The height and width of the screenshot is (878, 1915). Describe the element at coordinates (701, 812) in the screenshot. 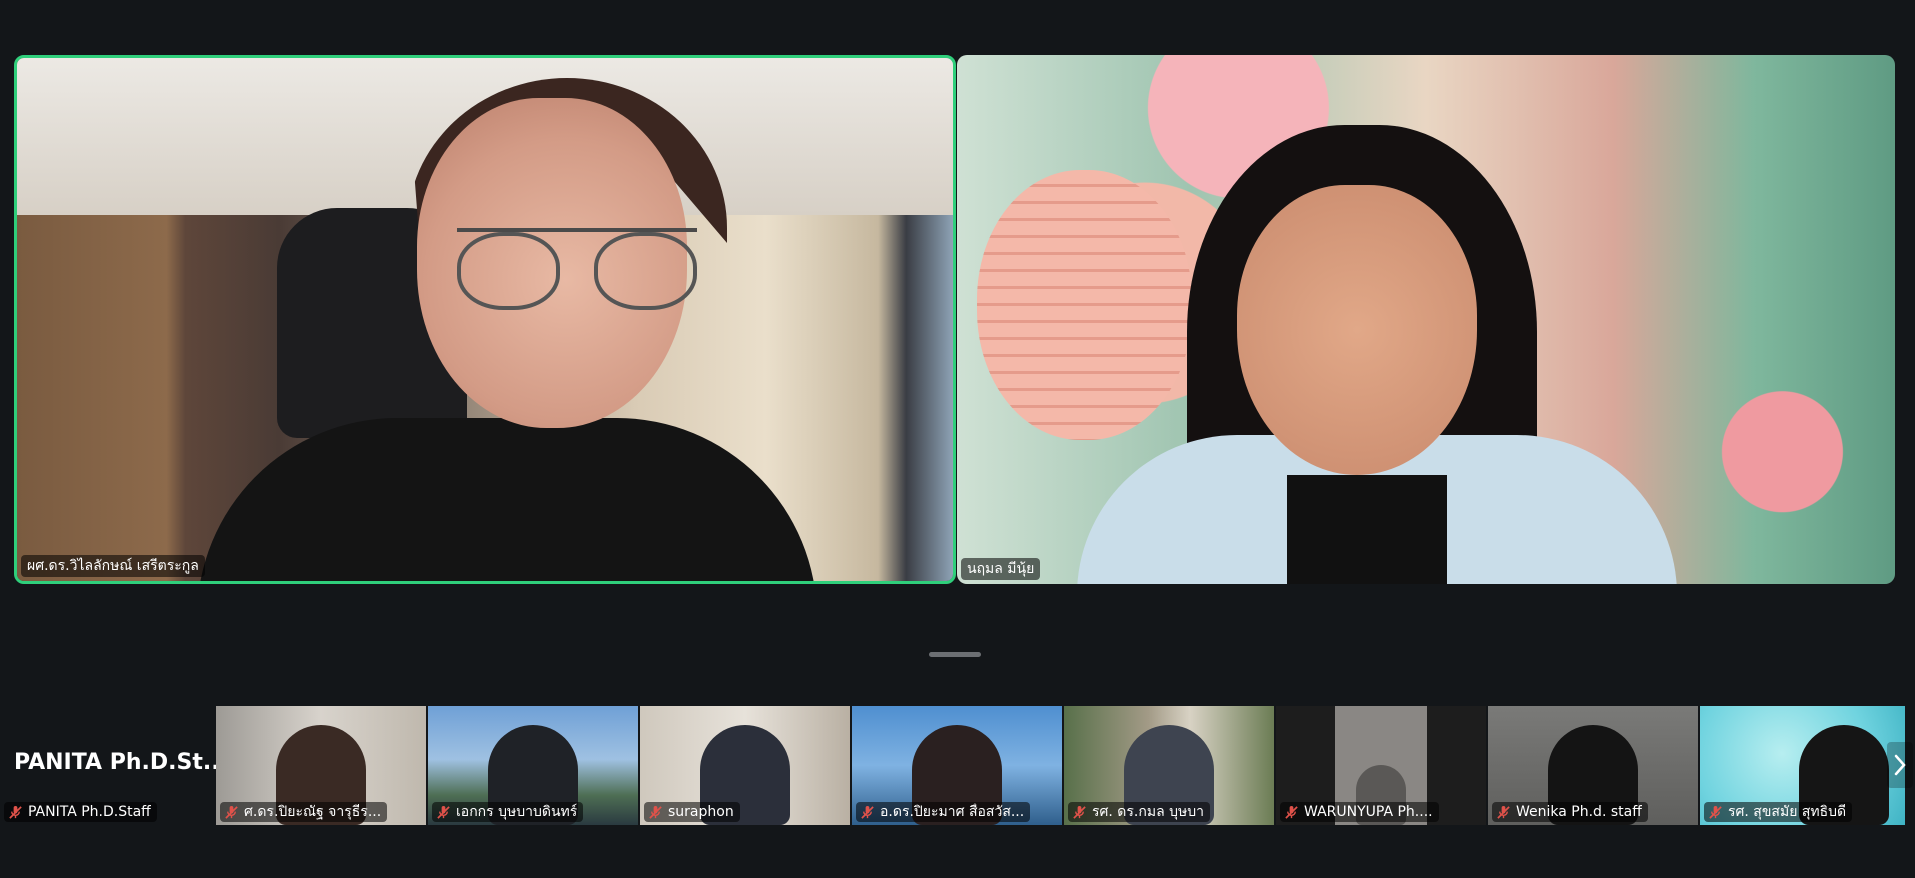

I see `participant-name: suraphon` at that location.